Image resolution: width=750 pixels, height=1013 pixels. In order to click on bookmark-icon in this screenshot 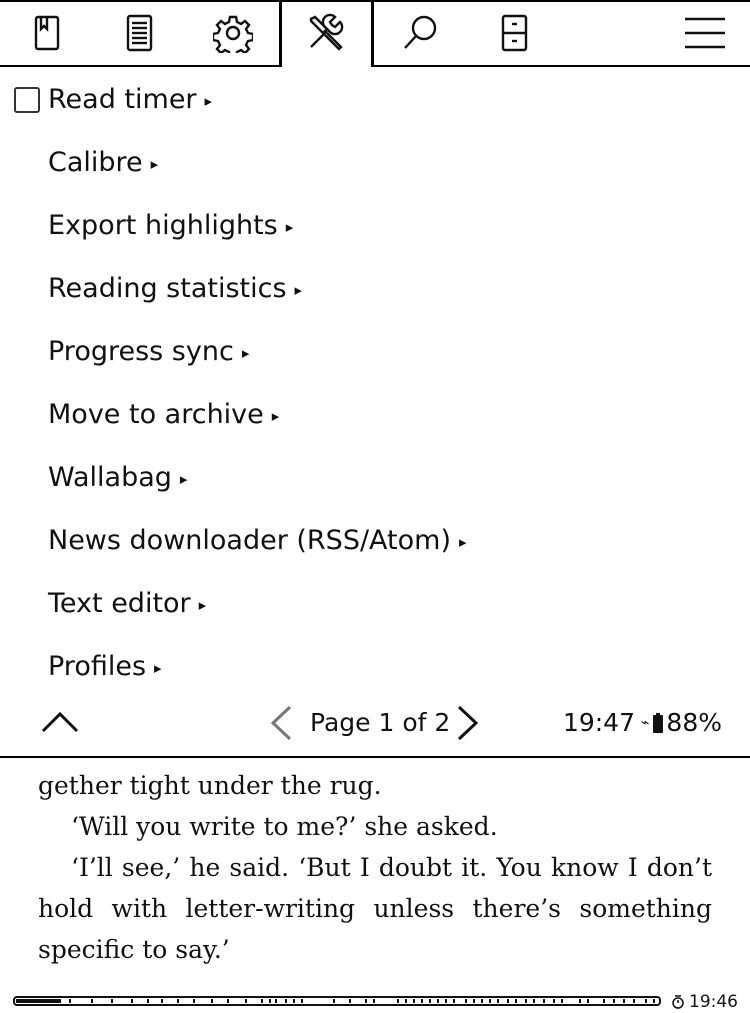, I will do `click(47, 33)`.